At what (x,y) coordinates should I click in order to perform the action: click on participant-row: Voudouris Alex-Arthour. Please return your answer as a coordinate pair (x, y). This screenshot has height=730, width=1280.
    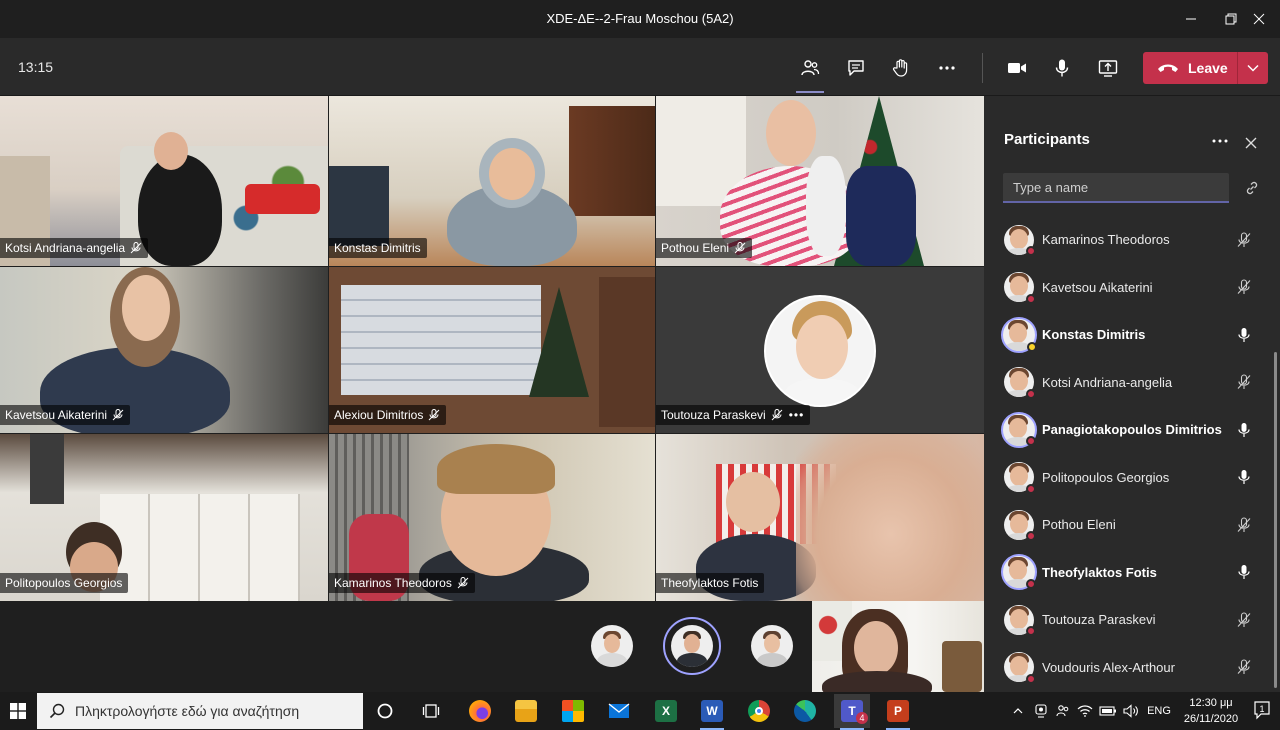
    Looking at the image, I should click on (1132, 668).